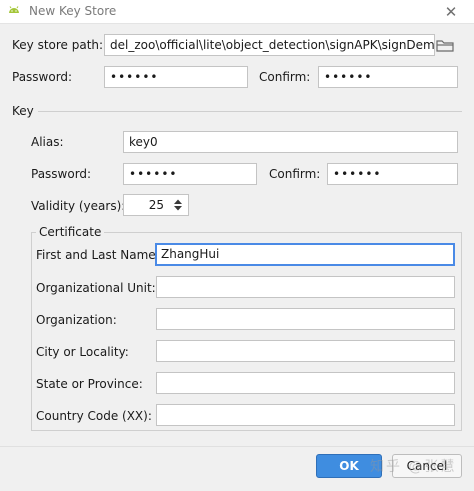 This screenshot has height=491, width=474. Describe the element at coordinates (305, 287) in the screenshot. I see `organizational-unit-input` at that location.